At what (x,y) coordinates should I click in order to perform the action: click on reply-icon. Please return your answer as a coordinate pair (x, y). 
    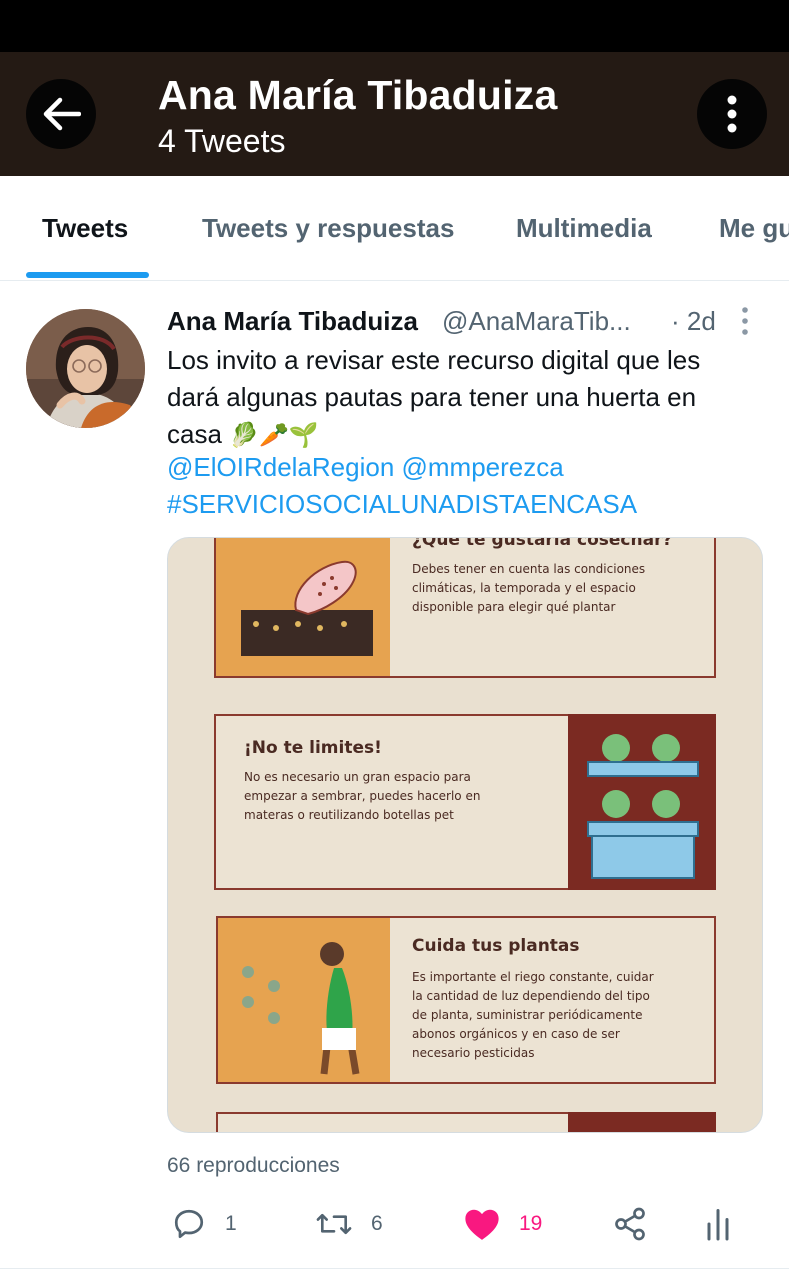
    Looking at the image, I should click on (189, 1224).